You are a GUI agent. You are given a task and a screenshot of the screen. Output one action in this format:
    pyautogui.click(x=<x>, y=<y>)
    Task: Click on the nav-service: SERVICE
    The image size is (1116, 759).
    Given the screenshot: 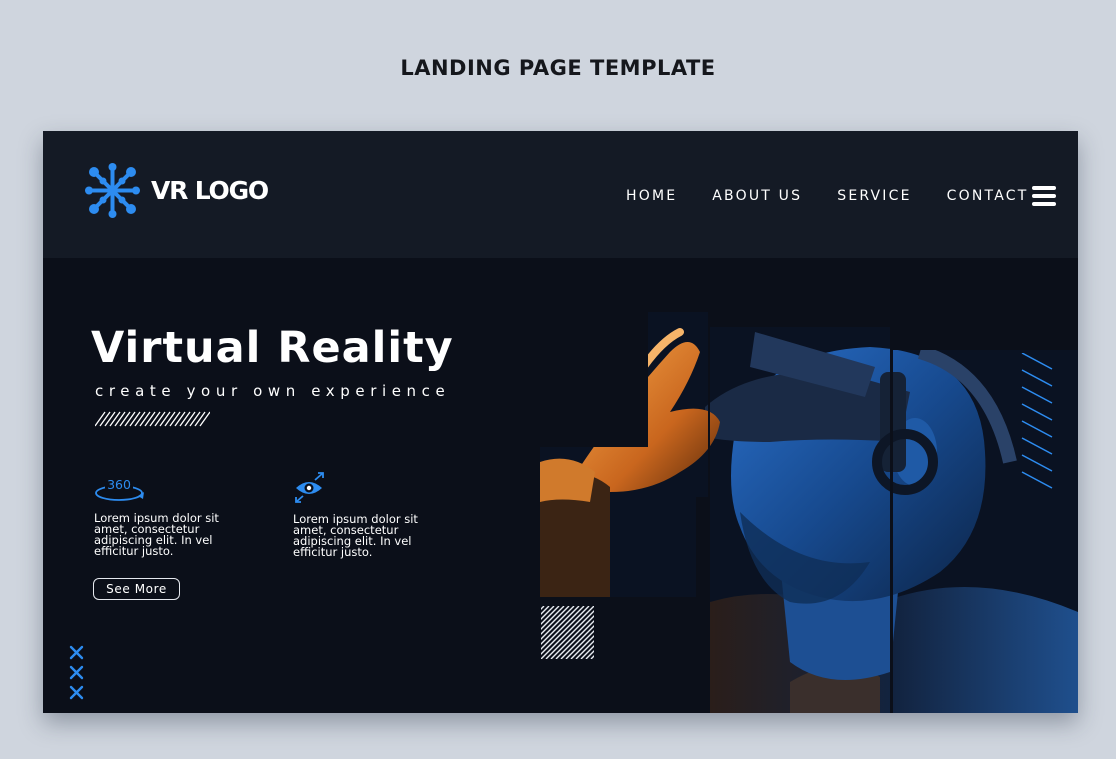 What is the action you would take?
    pyautogui.click(x=874, y=196)
    